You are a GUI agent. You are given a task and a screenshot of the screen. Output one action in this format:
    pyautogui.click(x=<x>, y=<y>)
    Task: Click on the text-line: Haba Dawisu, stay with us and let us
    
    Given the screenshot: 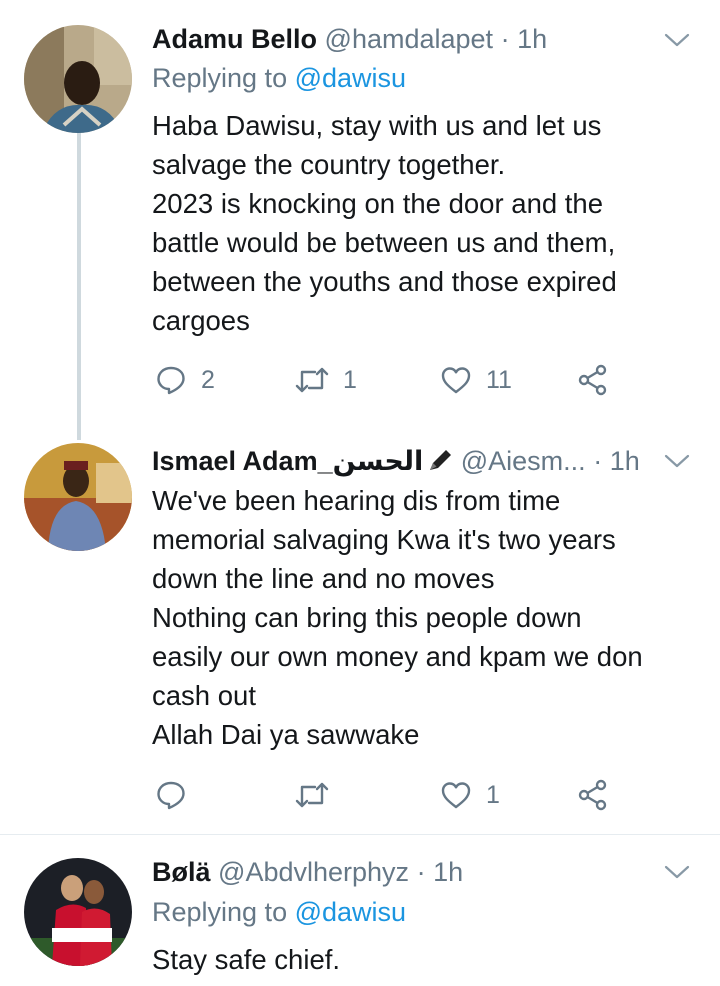 What is the action you would take?
    pyautogui.click(x=377, y=125)
    